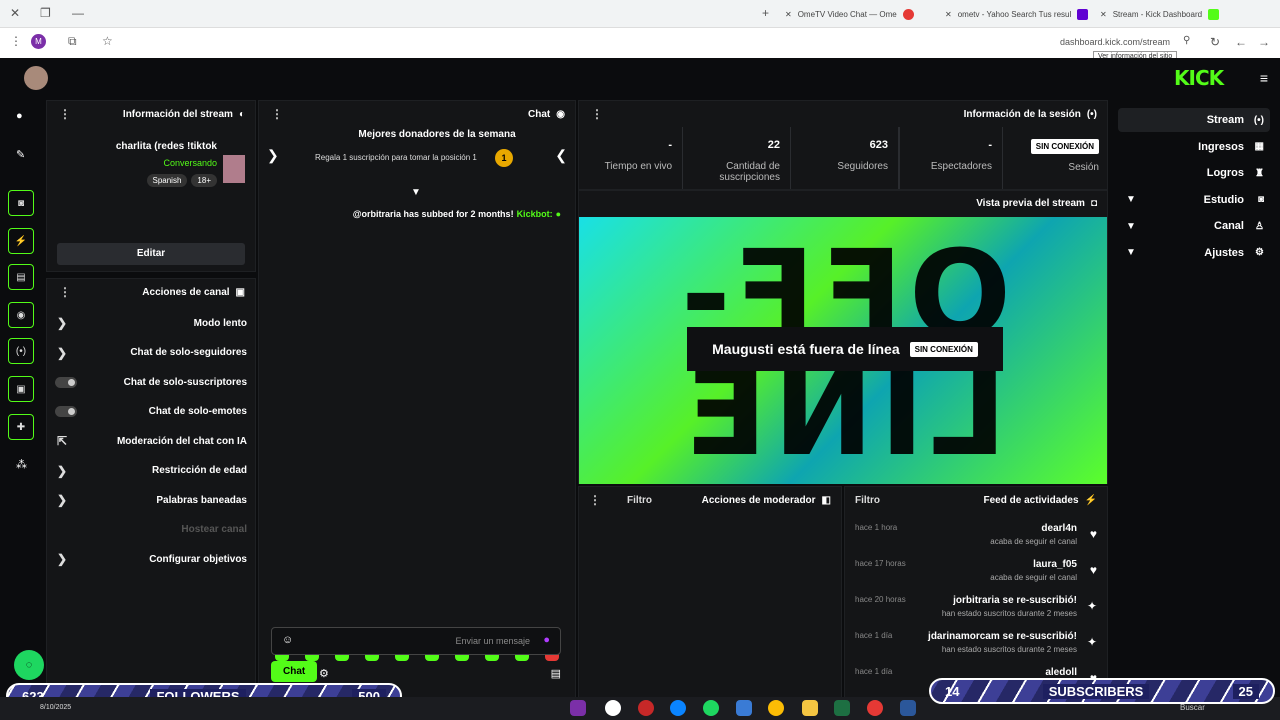 The image size is (1280, 720). I want to click on info-menu-icon: ⋮, so click(65, 114).